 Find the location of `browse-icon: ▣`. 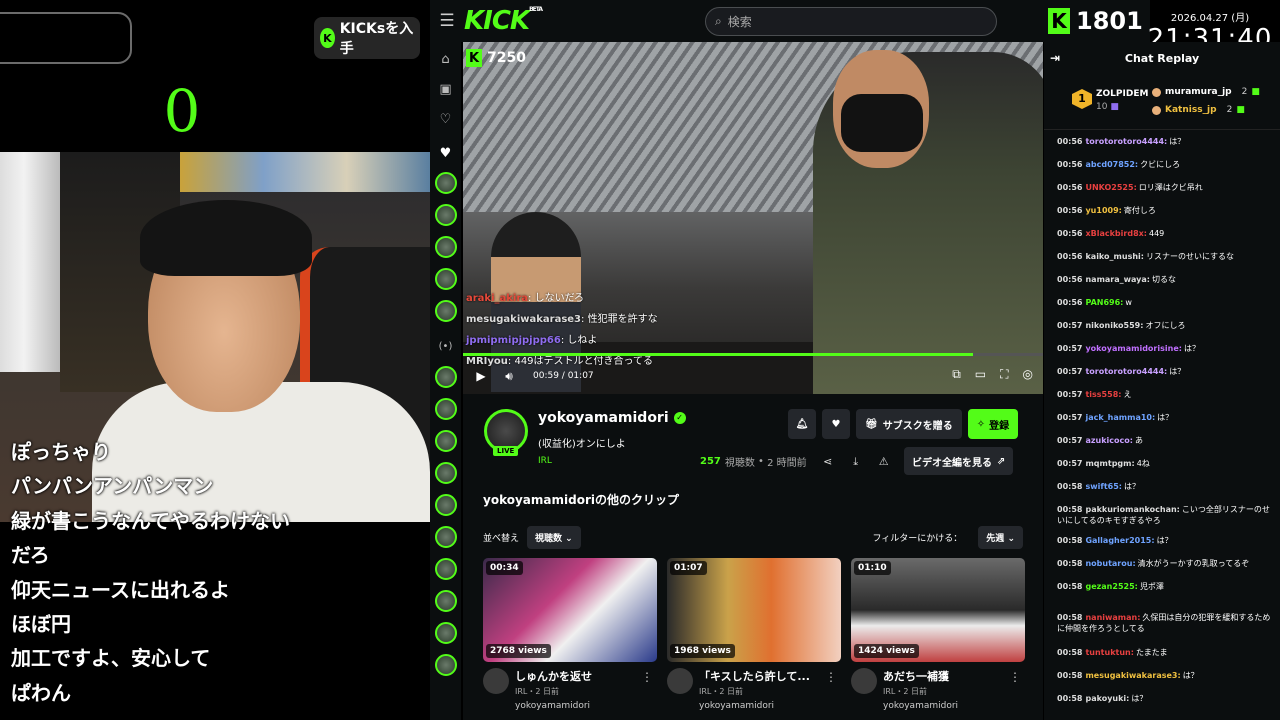

browse-icon: ▣ is located at coordinates (446, 92).